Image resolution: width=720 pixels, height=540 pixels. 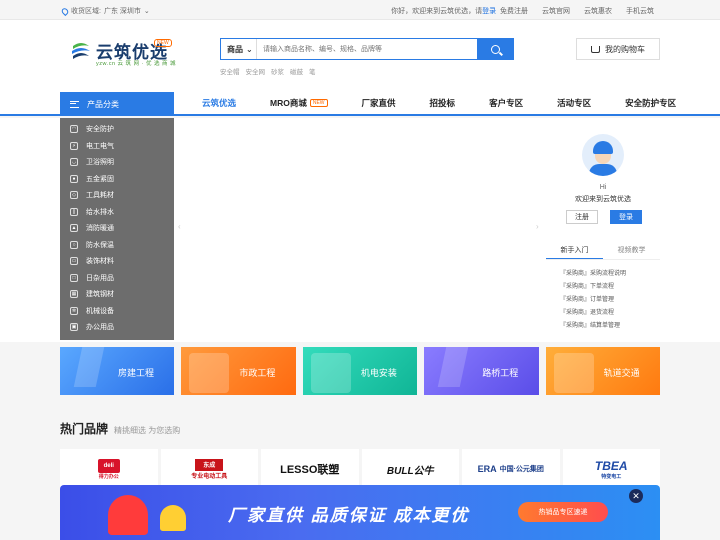 I want to click on login-link: 登录, so click(x=489, y=11).